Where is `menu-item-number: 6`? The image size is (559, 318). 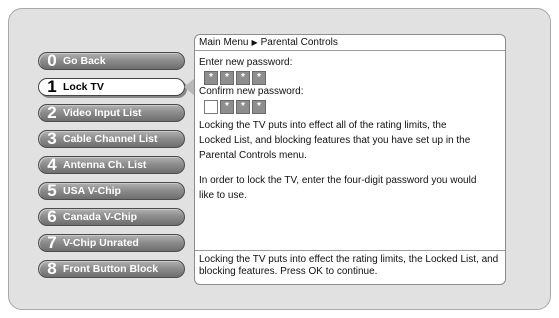
menu-item-number: 6 is located at coordinates (52, 216).